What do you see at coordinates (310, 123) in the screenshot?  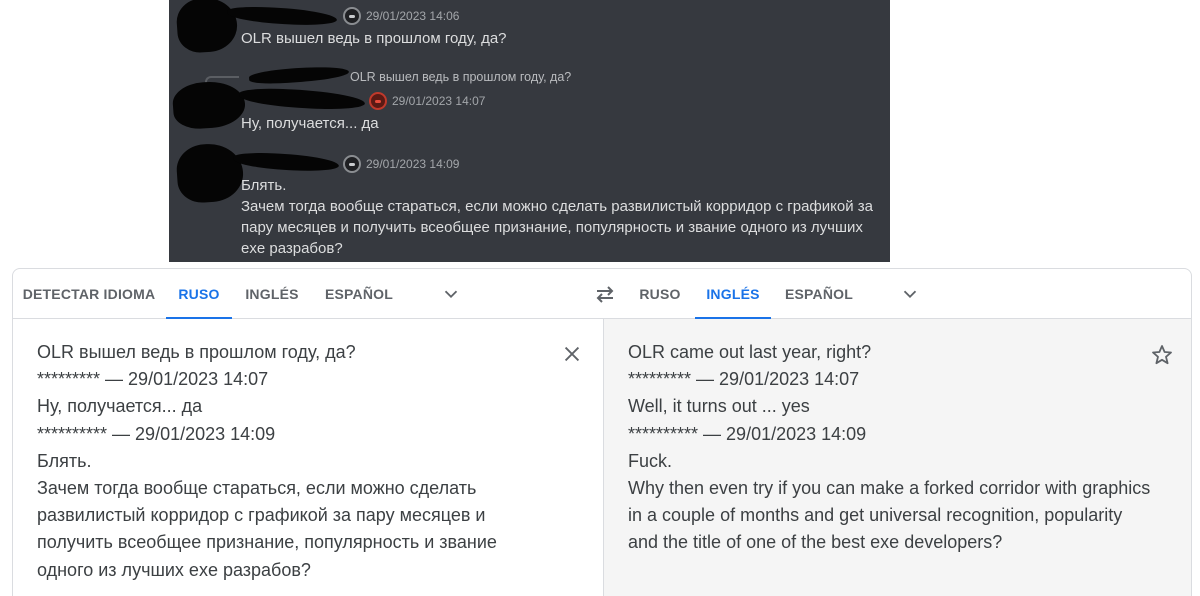 I see `message-text: Ну, получается... да` at bounding box center [310, 123].